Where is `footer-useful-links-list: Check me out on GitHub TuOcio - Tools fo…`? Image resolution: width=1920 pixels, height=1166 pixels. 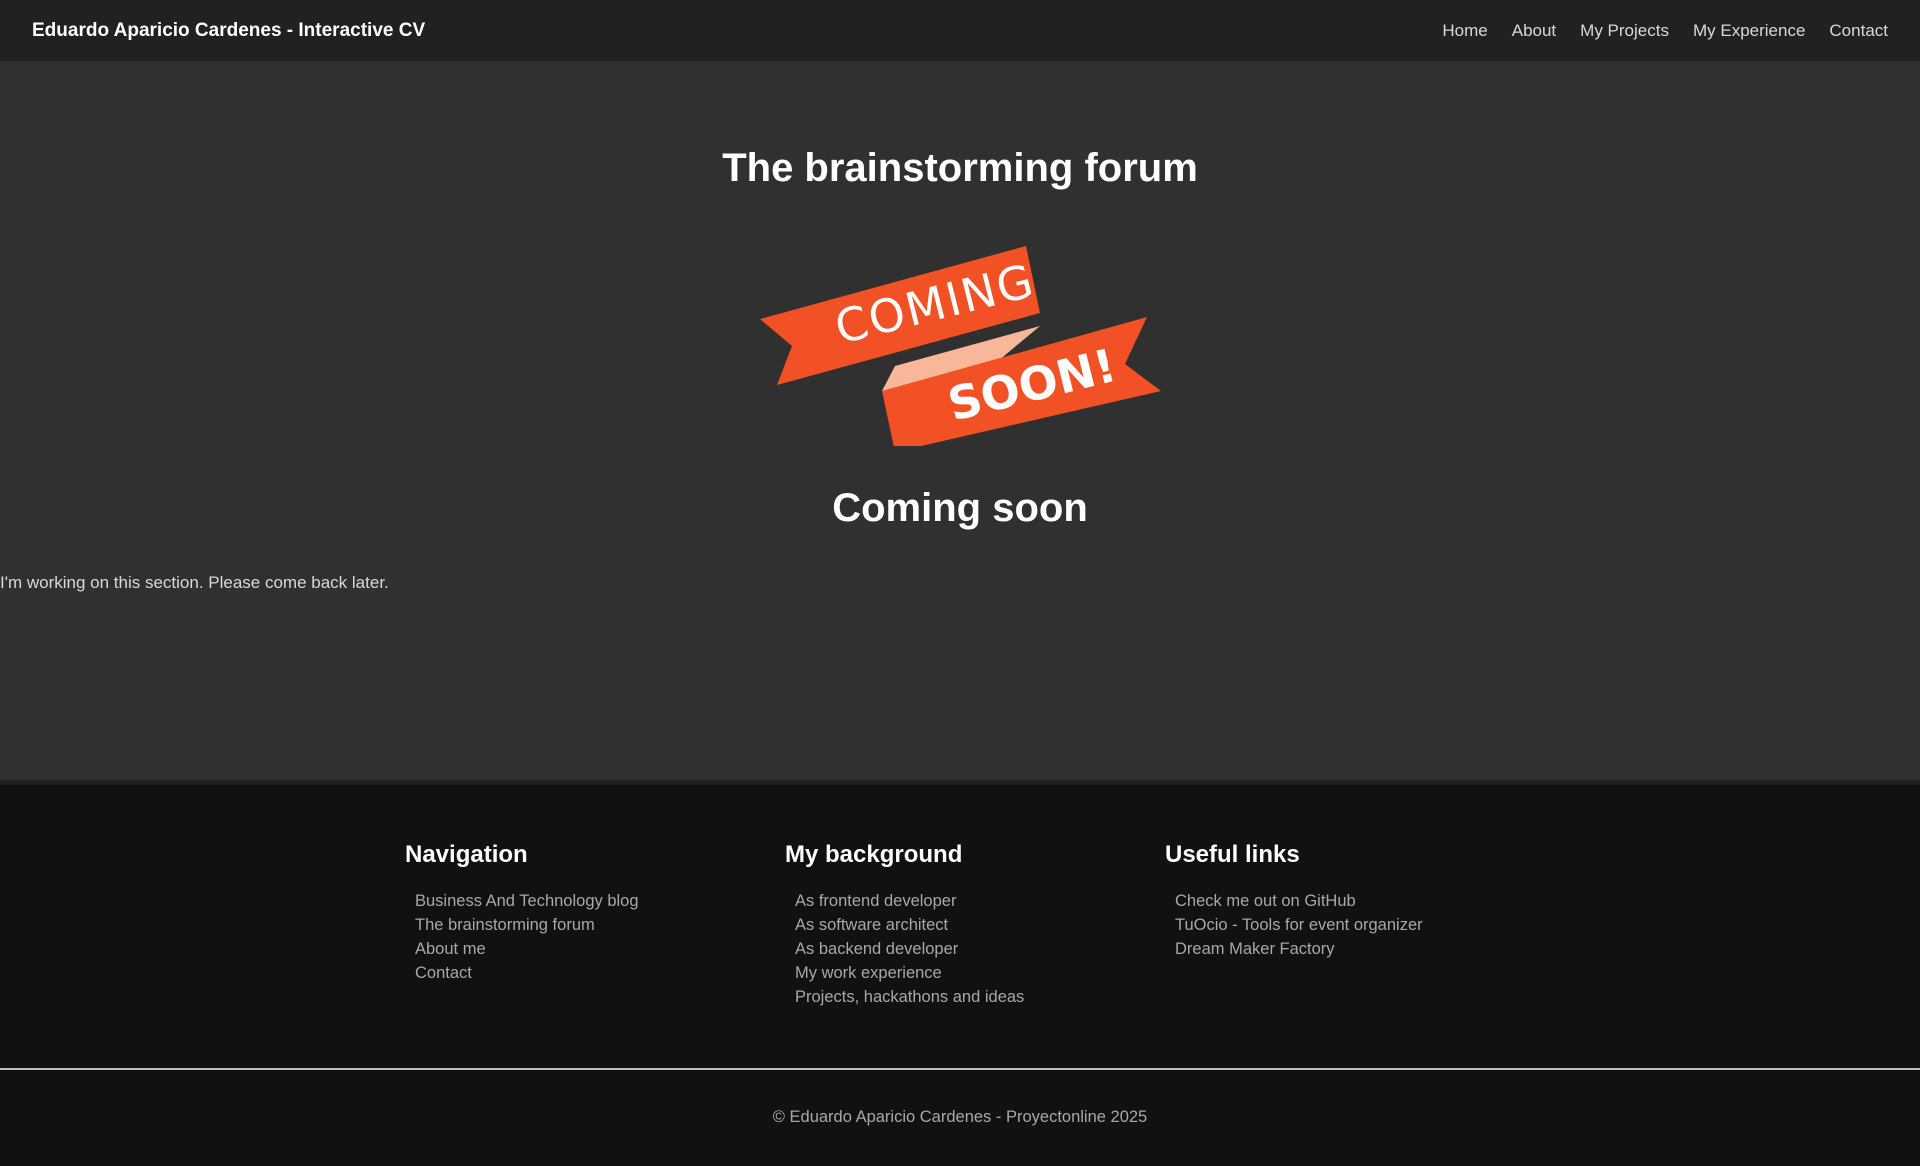
footer-useful-links-list: Check me out on GitHub TuOcio - Tools fo… is located at coordinates (1294, 925).